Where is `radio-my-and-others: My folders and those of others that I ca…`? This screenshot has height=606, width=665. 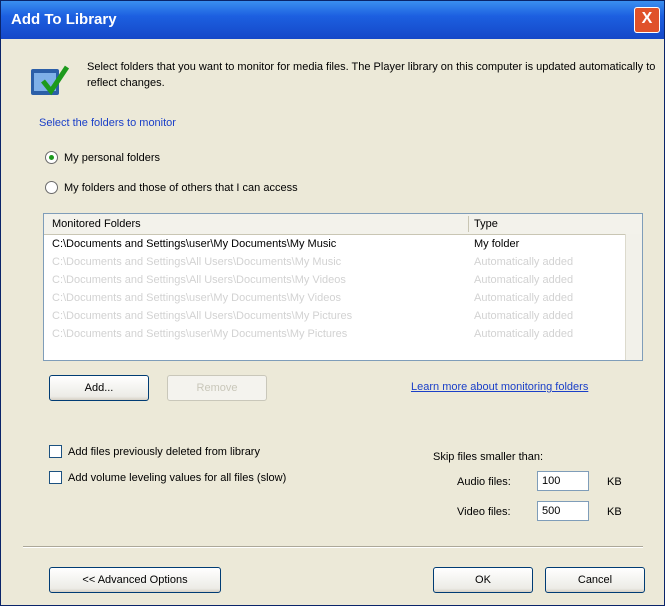
radio-my-and-others: My folders and those of others that I ca… is located at coordinates (171, 187).